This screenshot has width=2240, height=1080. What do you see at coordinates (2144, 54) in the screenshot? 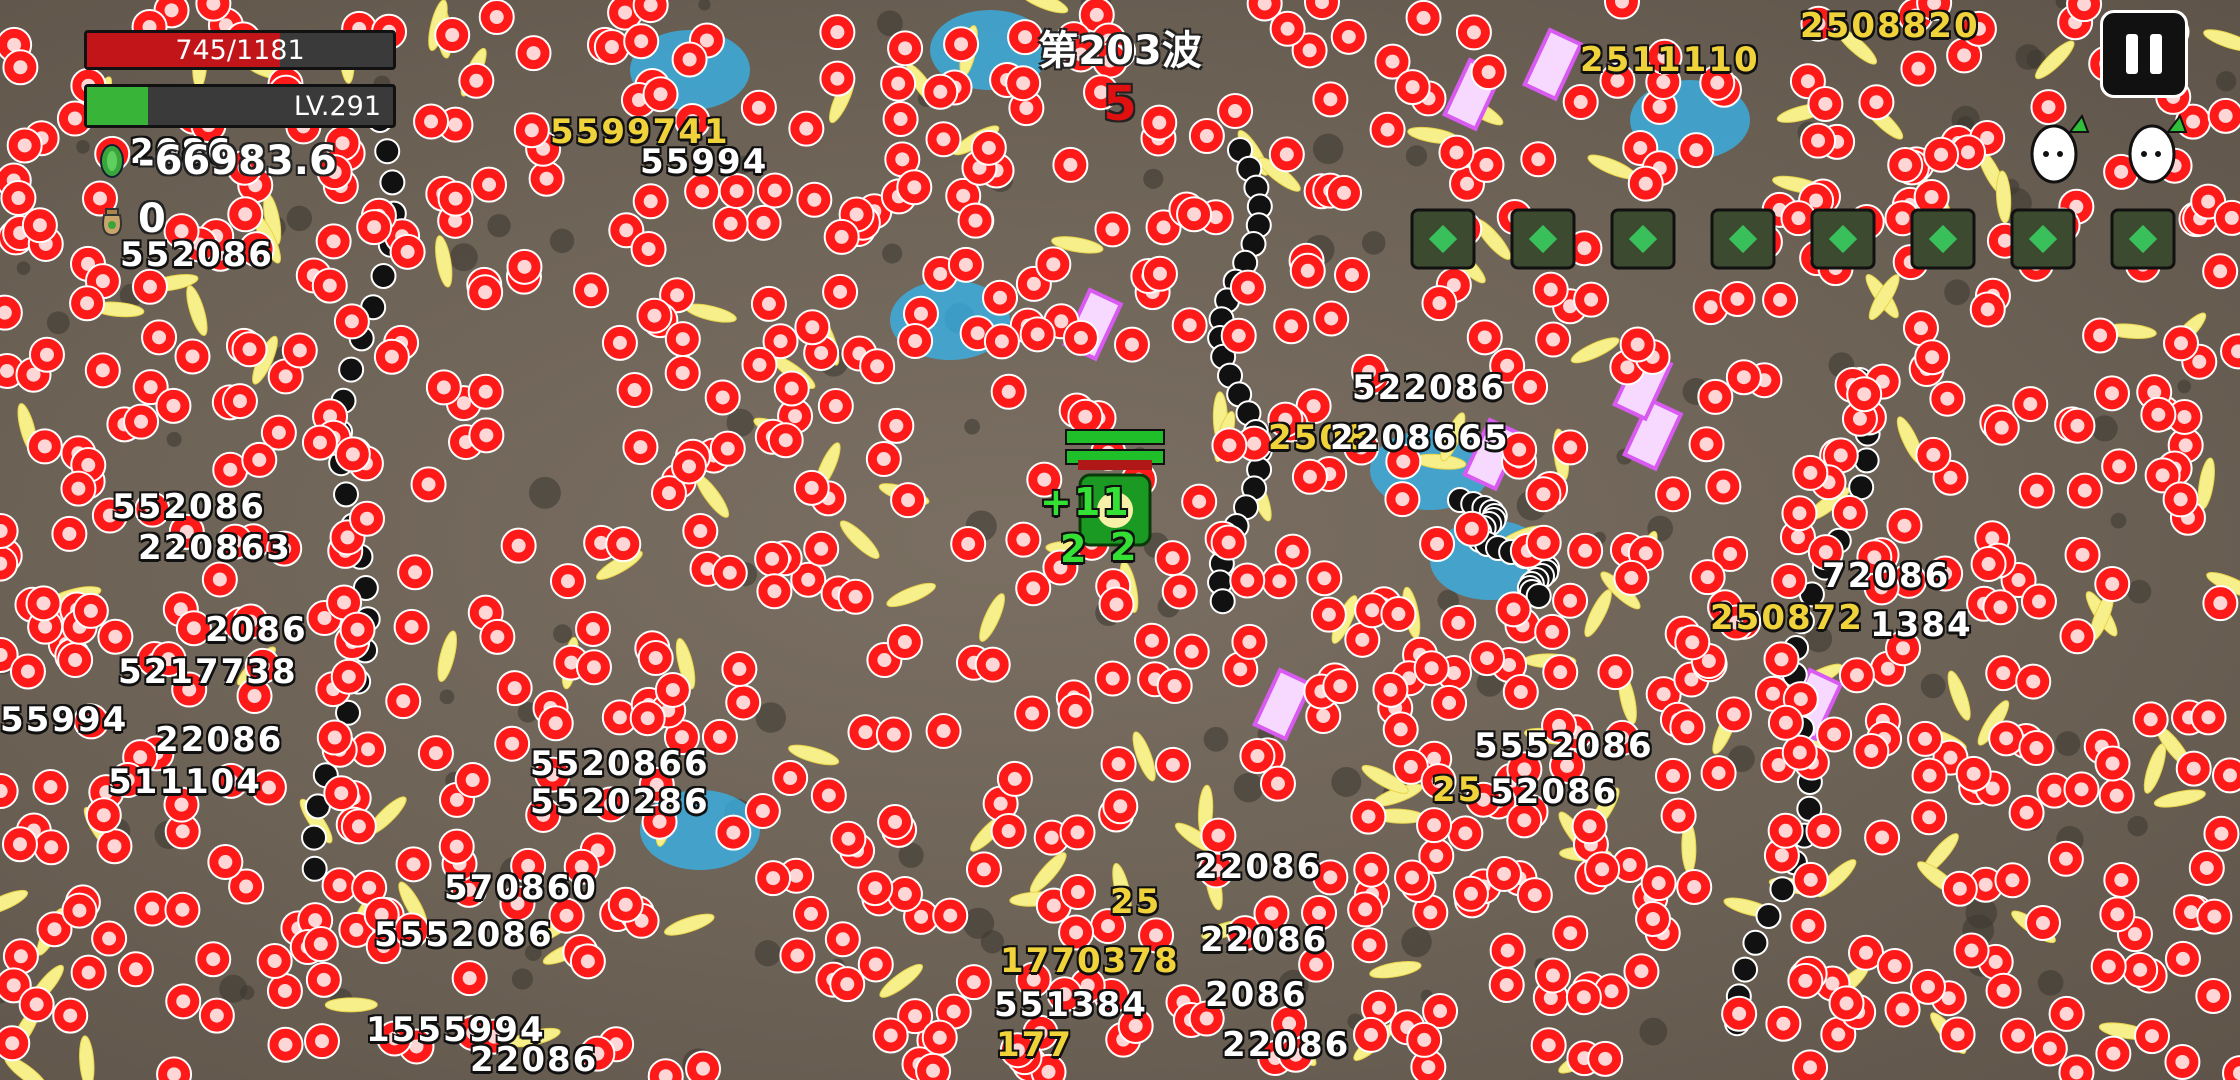
I see `pause-button` at bounding box center [2144, 54].